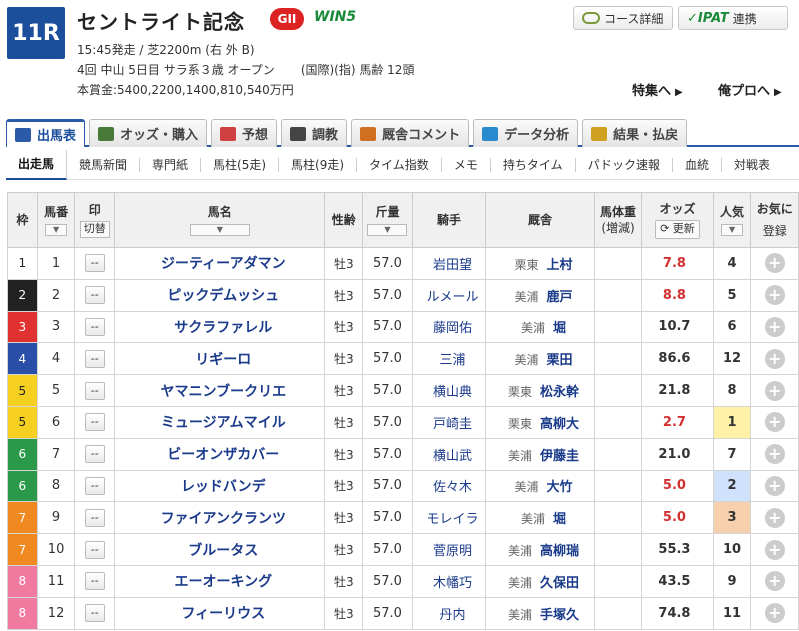 The height and width of the screenshot is (631, 799). What do you see at coordinates (449, 613) in the screenshot?
I see `jockey-link: 丹内` at bounding box center [449, 613].